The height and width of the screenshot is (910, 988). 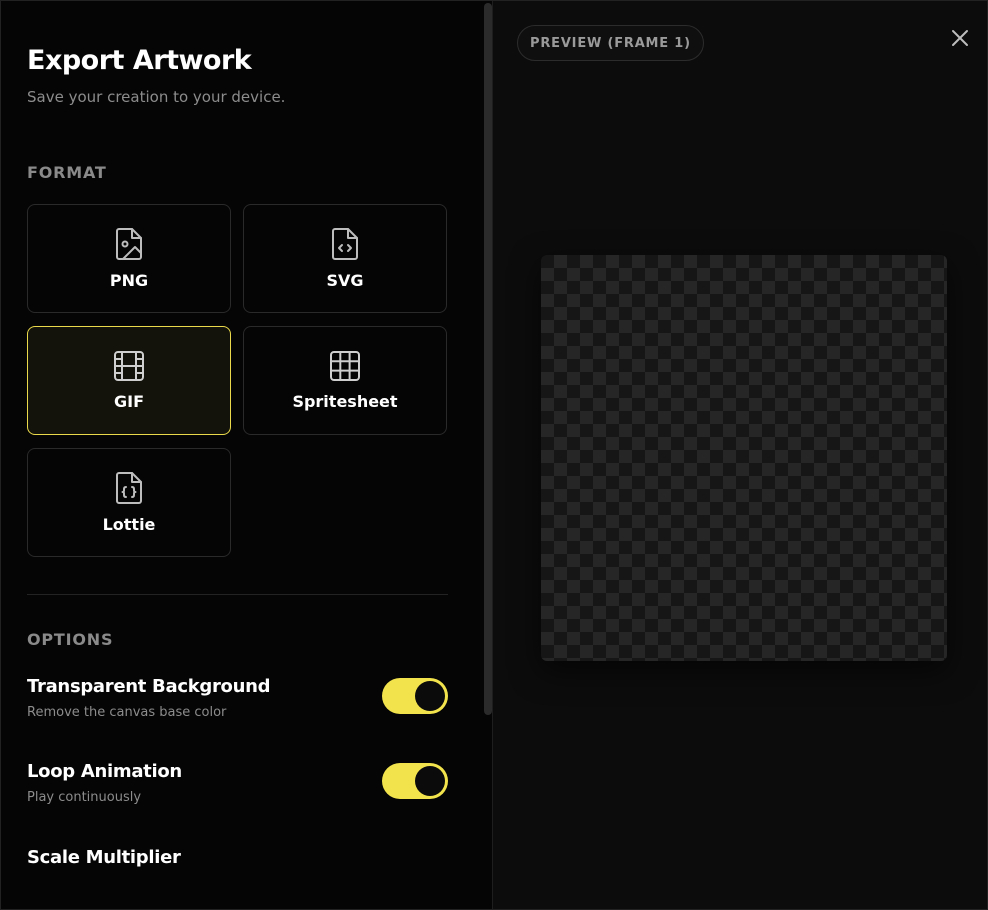 I want to click on options-section-label: OPTIONS, so click(x=70, y=639).